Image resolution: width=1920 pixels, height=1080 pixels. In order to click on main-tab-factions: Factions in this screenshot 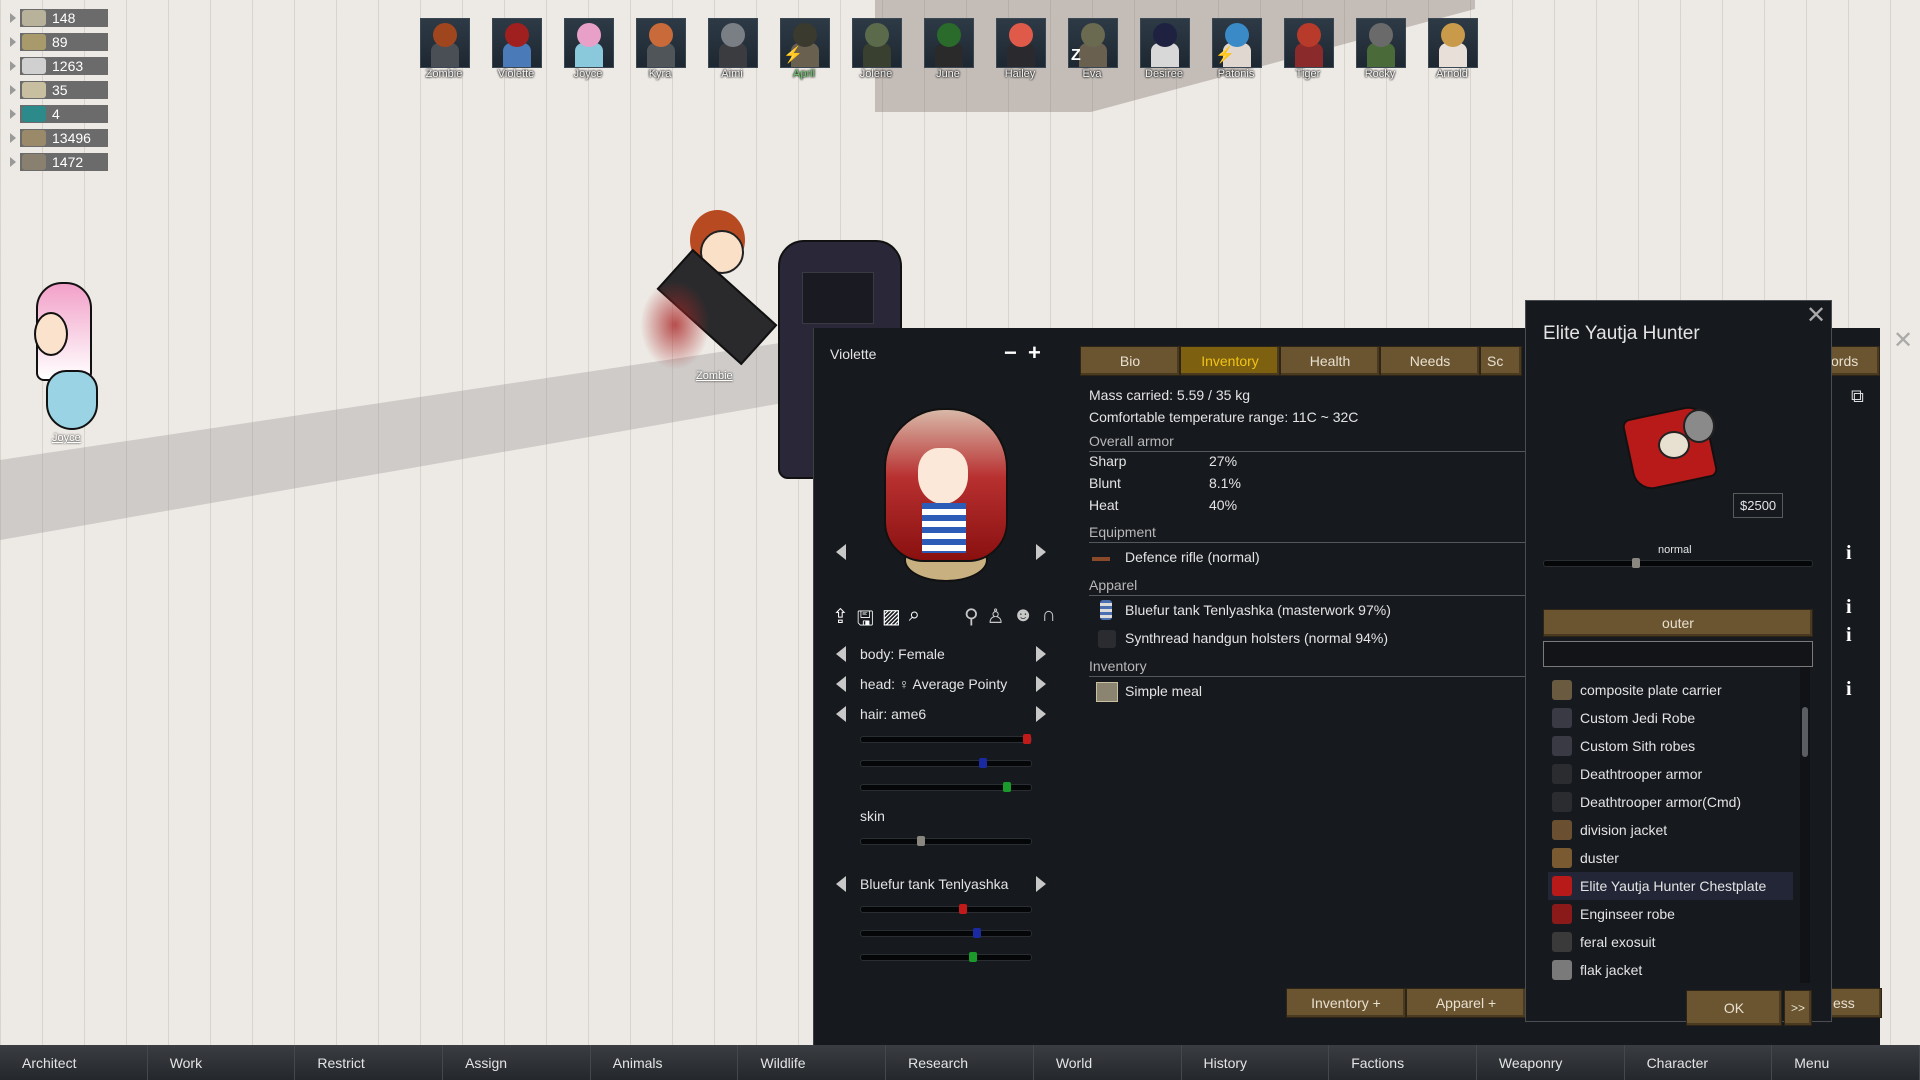, I will do `click(1403, 1062)`.